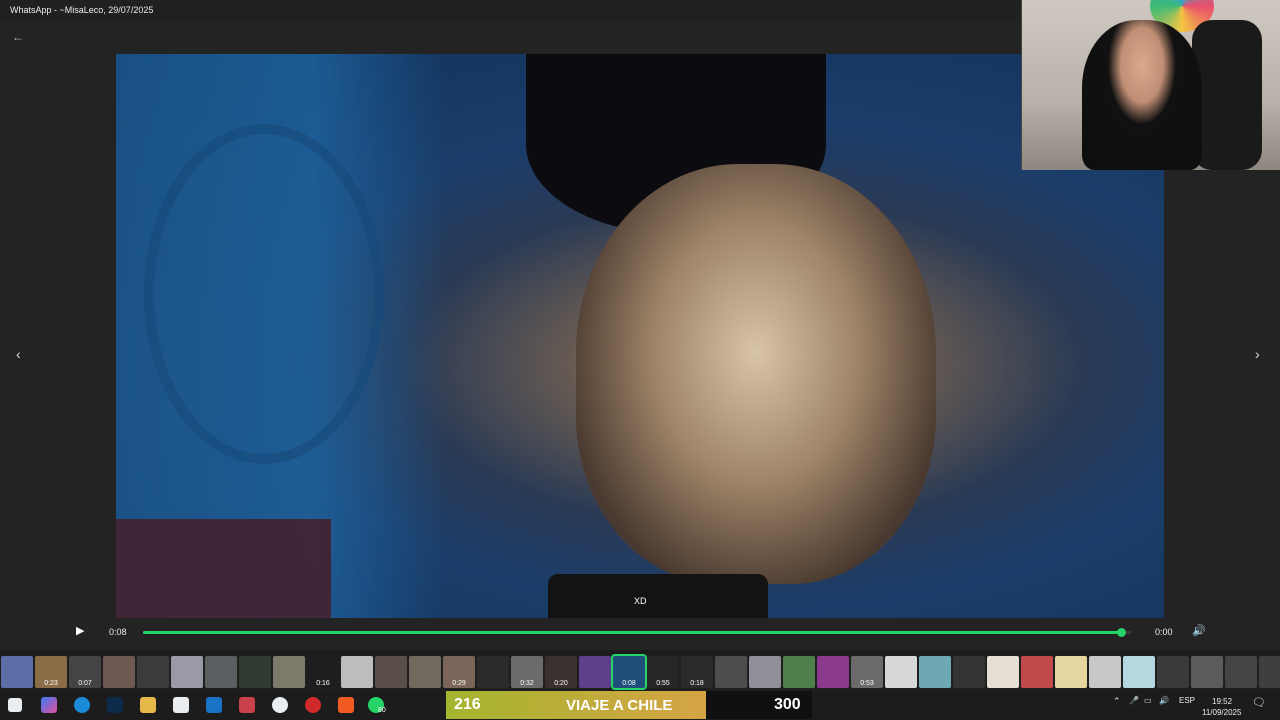 This screenshot has height=720, width=1280. I want to click on language-indicator: ESP, so click(1187, 700).